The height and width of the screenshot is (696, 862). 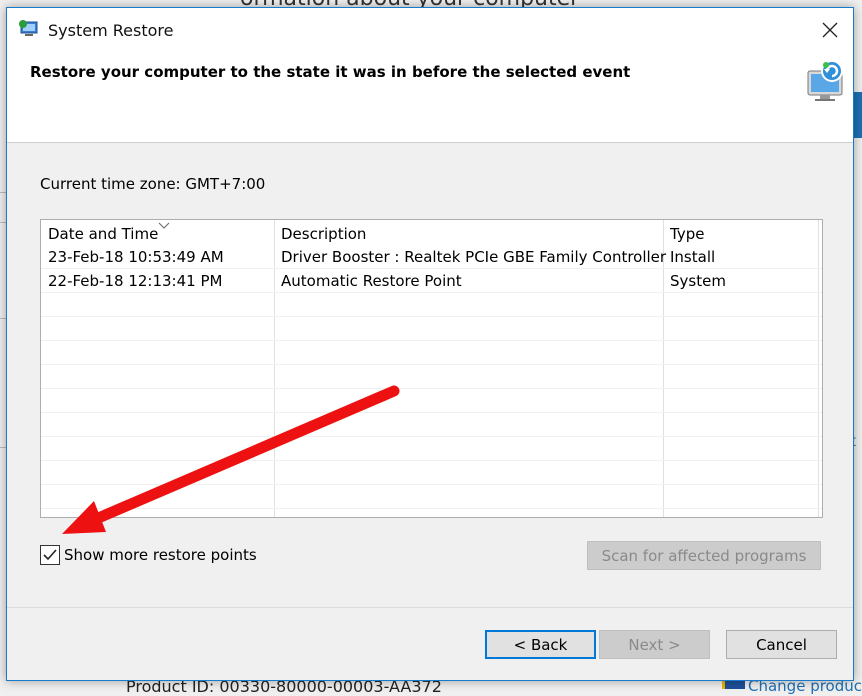 What do you see at coordinates (153, 184) in the screenshot?
I see `timezone-label: Current time zone: GMT+7:00` at bounding box center [153, 184].